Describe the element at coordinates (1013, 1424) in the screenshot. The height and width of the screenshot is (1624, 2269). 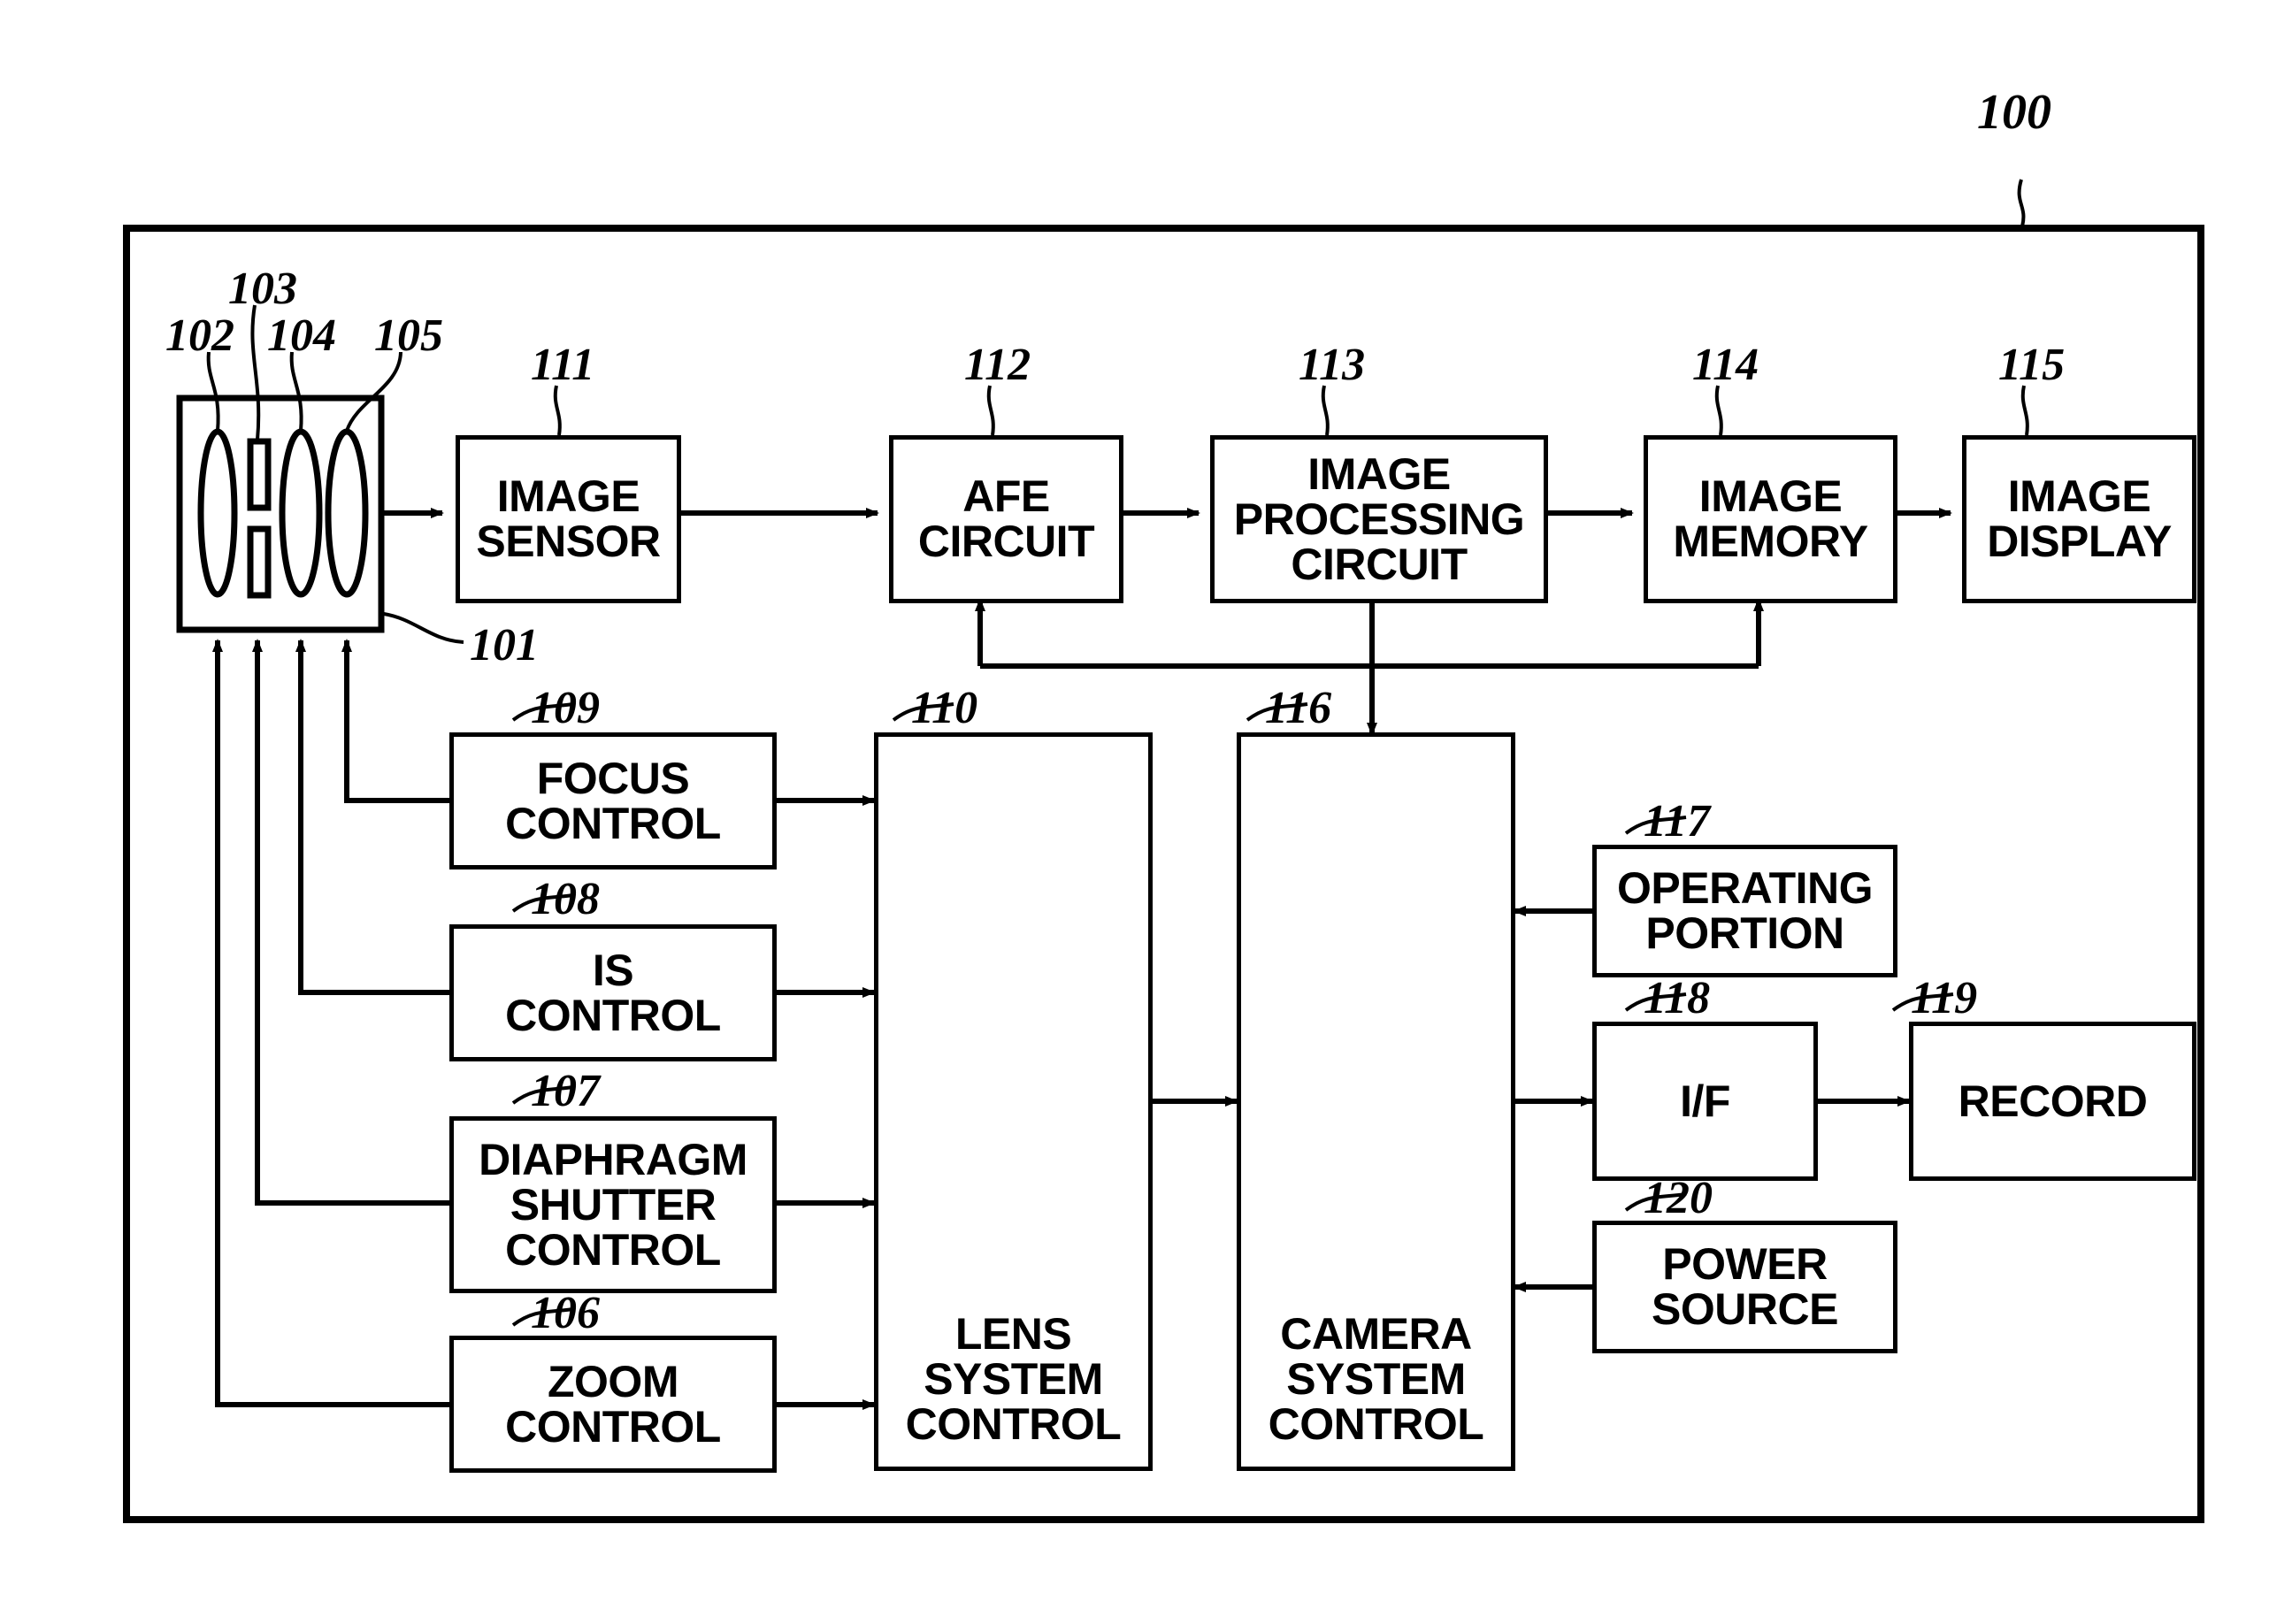
I see `block-lens-system-line-2: CONTROL` at that location.